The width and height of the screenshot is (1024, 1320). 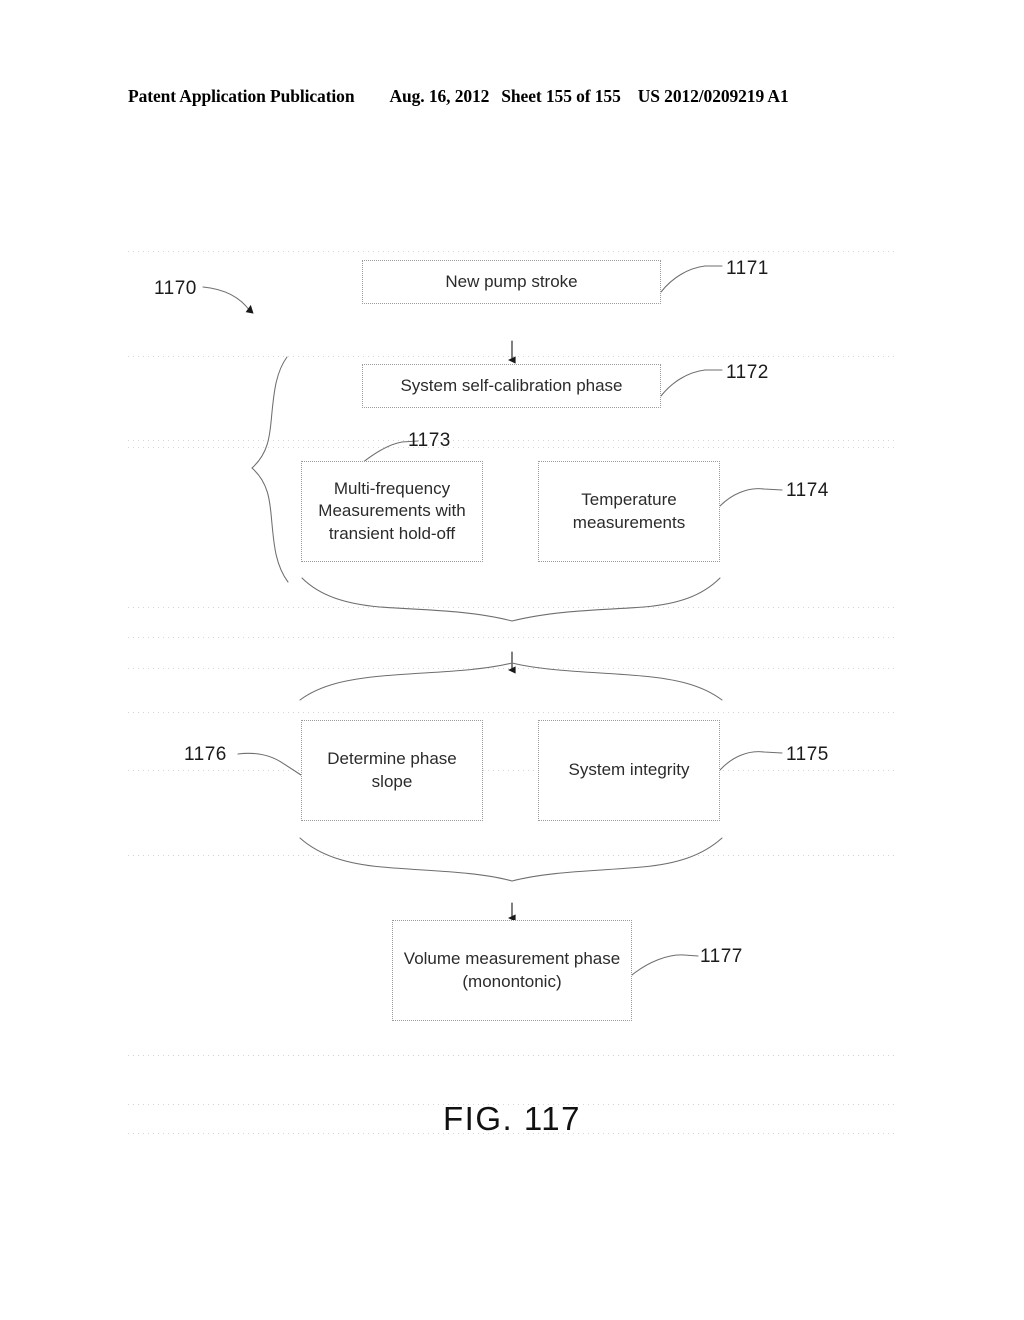 I want to click on brace-left-calibration, so click(x=270, y=469).